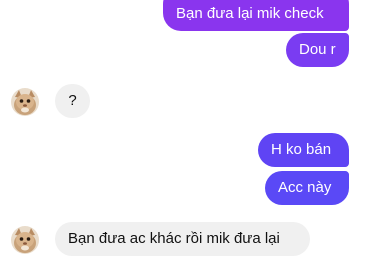 The width and height of the screenshot is (374, 257). What do you see at coordinates (182, 239) in the screenshot?
I see `received-message-bubble: Bạn đưa ac khác rồi mik đưa lại` at bounding box center [182, 239].